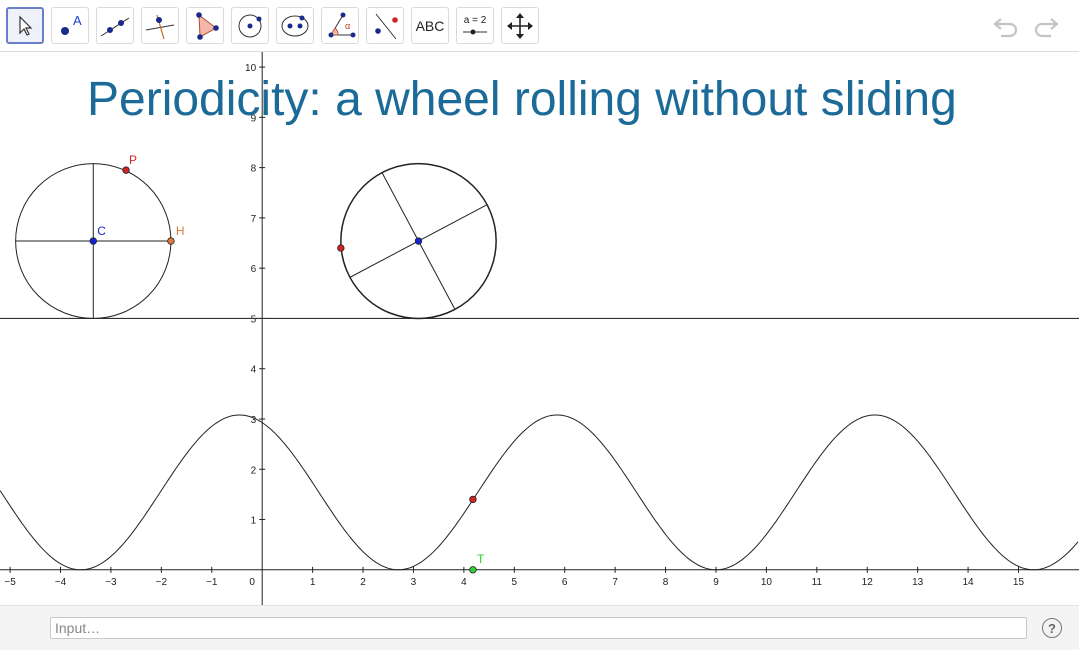 The image size is (1079, 650). What do you see at coordinates (162, 582) in the screenshot?
I see `x-tick-label: −2` at bounding box center [162, 582].